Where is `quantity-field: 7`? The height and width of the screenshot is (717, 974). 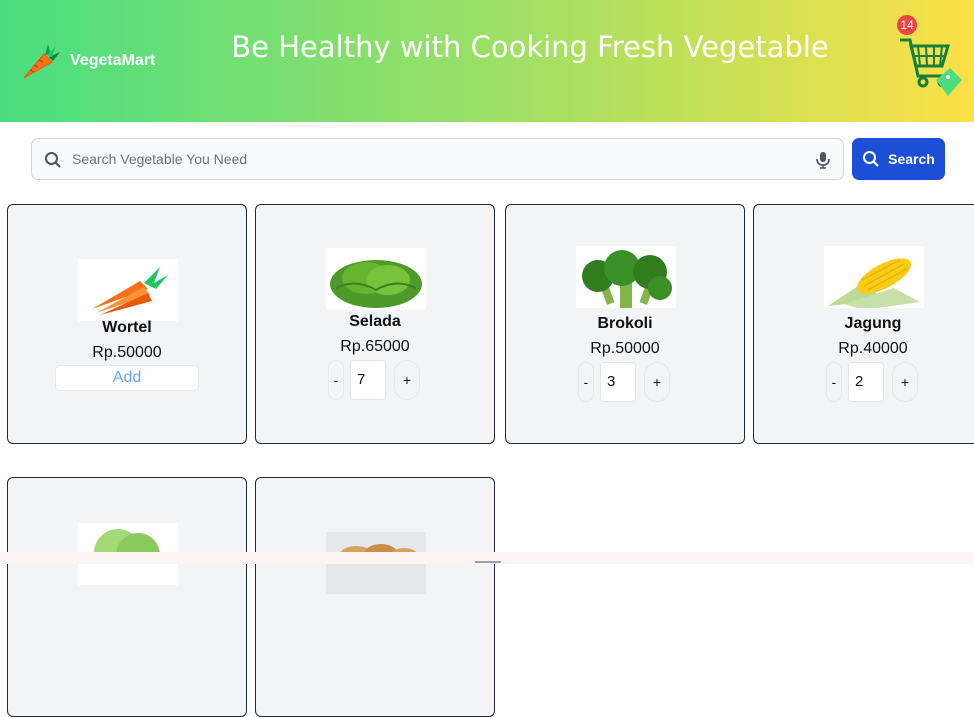 quantity-field: 7 is located at coordinates (368, 380).